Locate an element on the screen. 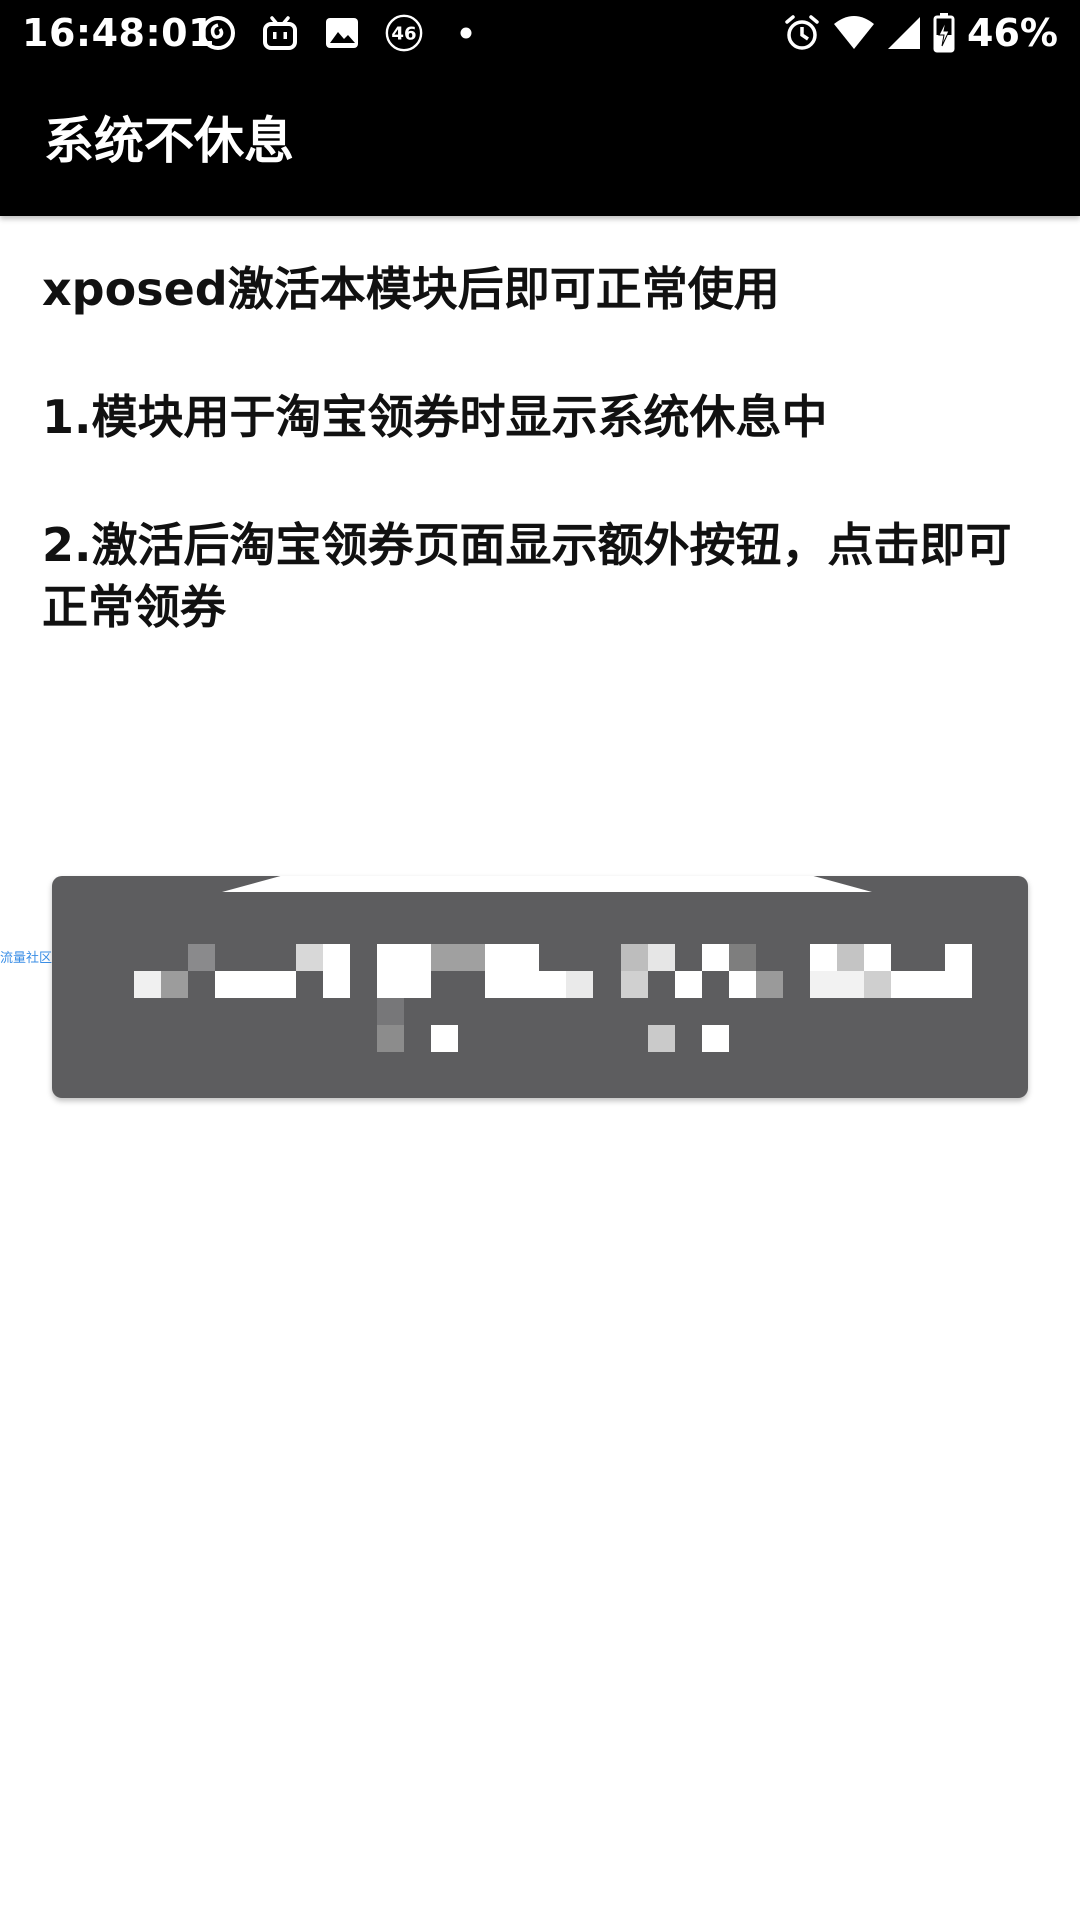 Image resolution: width=1080 pixels, height=1920 pixels. instruction-step-1: 1.模块用于淘宝领券时显示系统休息中 is located at coordinates (435, 417).